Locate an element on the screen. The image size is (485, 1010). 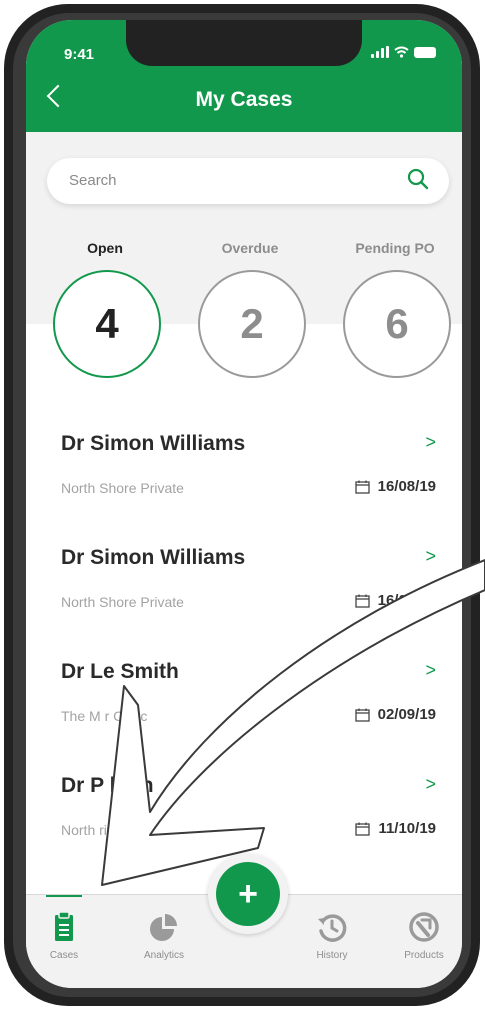
tab-label: Analytics is located at coordinates (163, 955).